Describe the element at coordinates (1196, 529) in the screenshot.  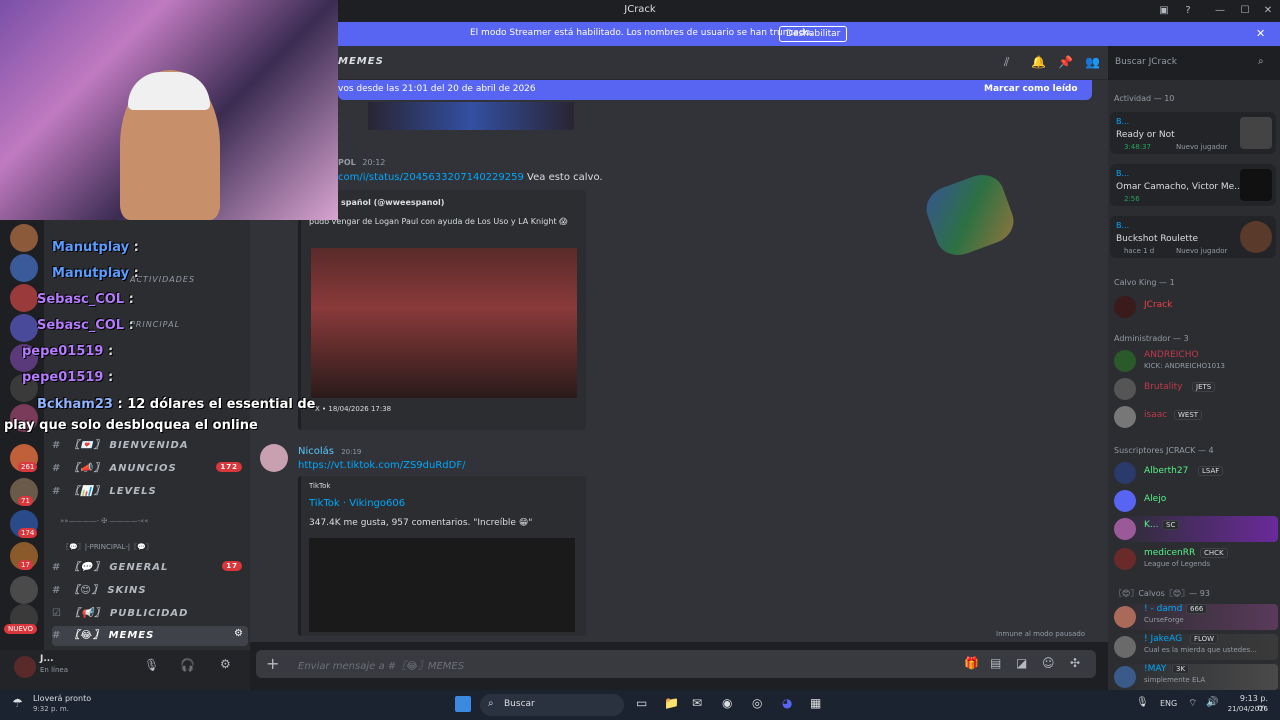
I see `member-item: K... SC` at that location.